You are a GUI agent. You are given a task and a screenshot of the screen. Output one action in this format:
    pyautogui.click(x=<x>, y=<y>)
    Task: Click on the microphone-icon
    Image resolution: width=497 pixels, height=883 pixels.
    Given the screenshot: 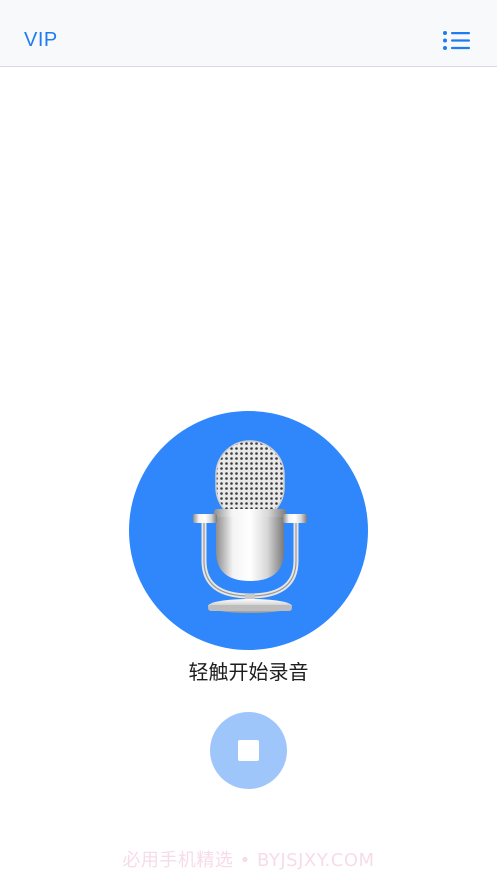 What is the action you would take?
    pyautogui.click(x=250, y=526)
    